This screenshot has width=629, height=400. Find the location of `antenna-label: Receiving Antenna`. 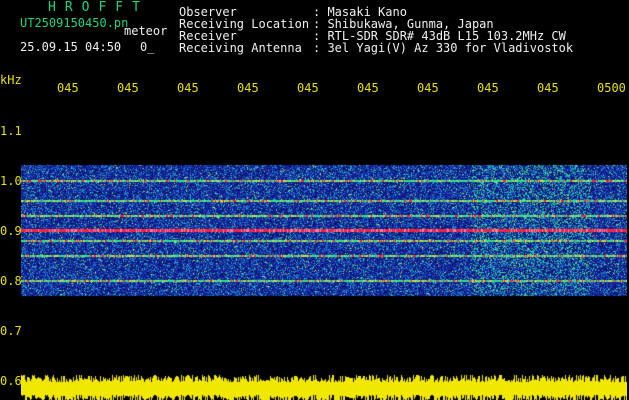

antenna-label: Receiving Antenna is located at coordinates (240, 48).